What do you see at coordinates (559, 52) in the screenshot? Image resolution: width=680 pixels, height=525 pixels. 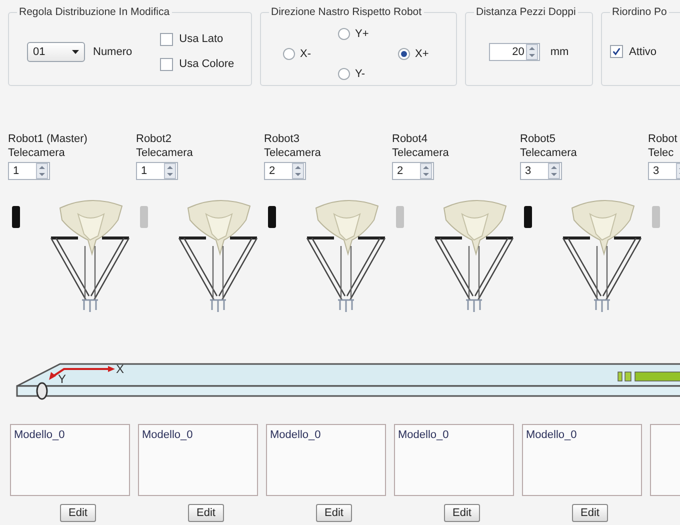 I see `unit-label: mm` at bounding box center [559, 52].